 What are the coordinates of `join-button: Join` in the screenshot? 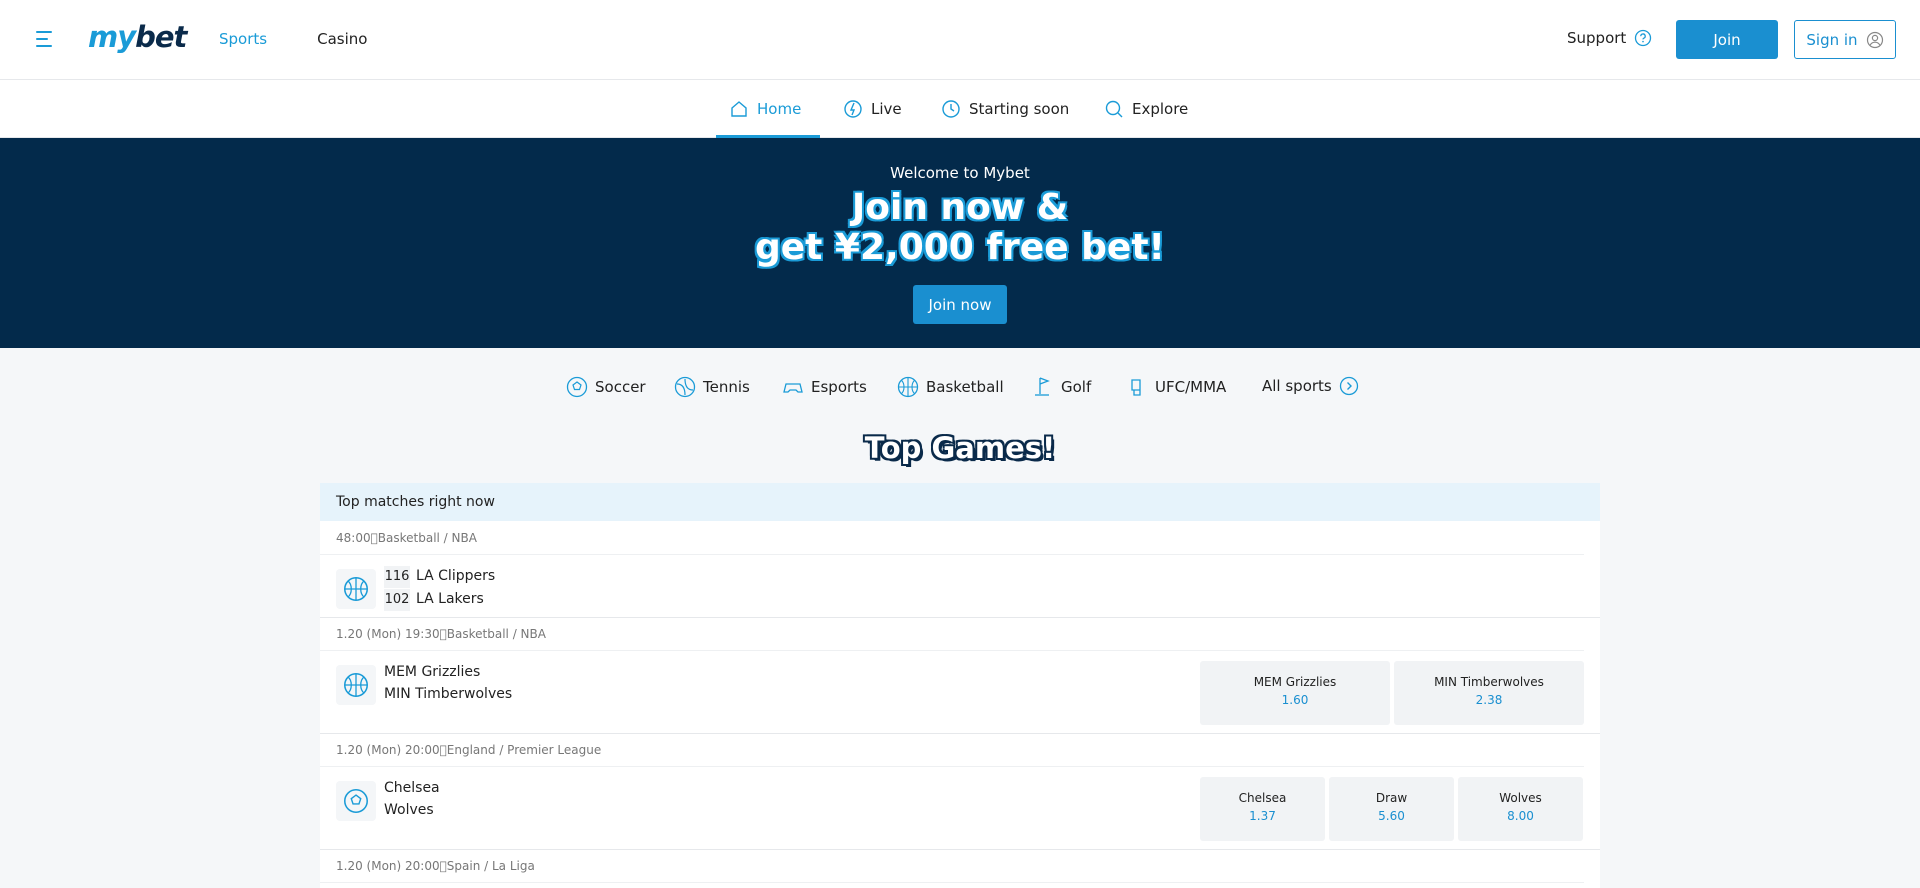 It's located at (1727, 39).